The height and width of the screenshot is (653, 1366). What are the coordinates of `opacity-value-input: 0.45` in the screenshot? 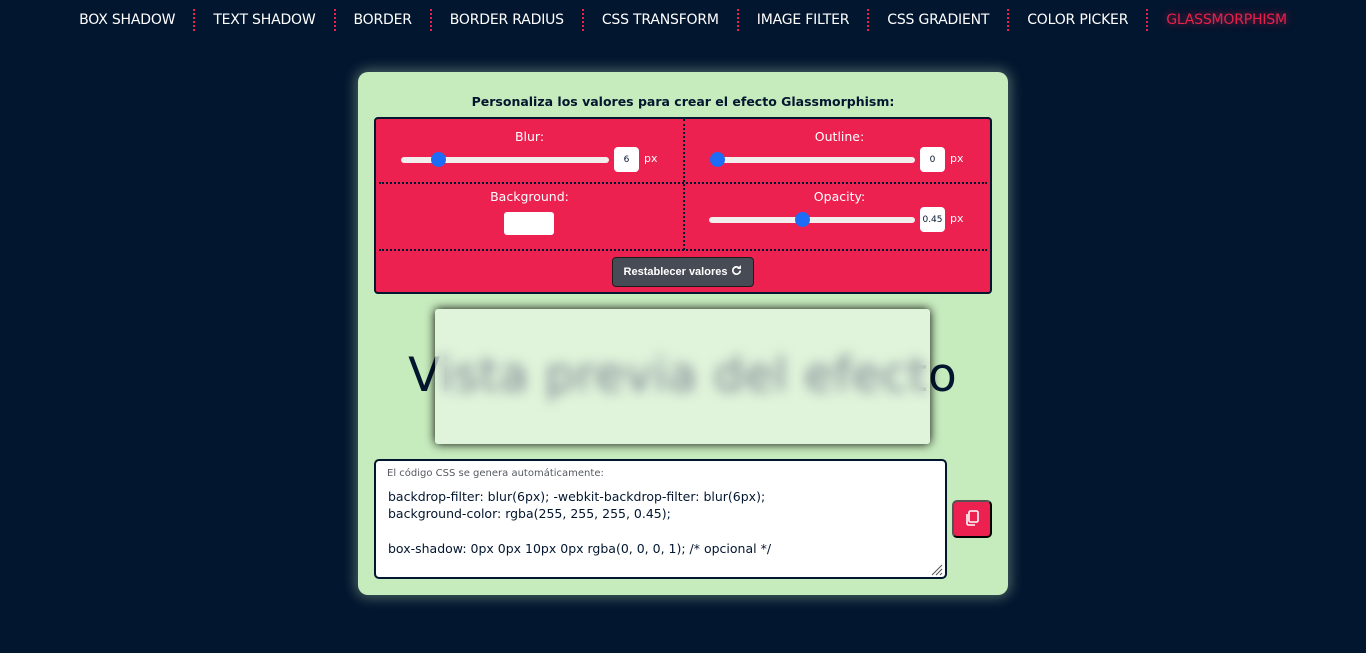 It's located at (932, 219).